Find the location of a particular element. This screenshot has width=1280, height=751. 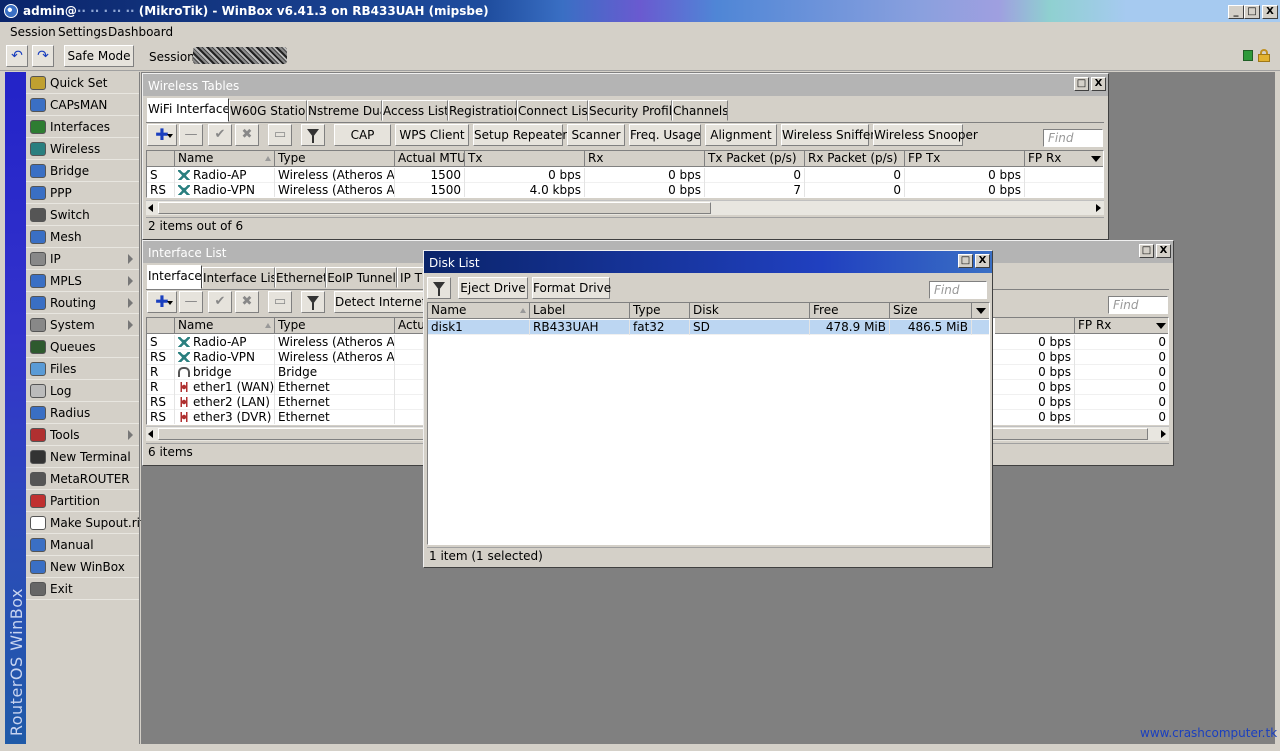

sidebar-item-manual: Manual is located at coordinates (82, 545).